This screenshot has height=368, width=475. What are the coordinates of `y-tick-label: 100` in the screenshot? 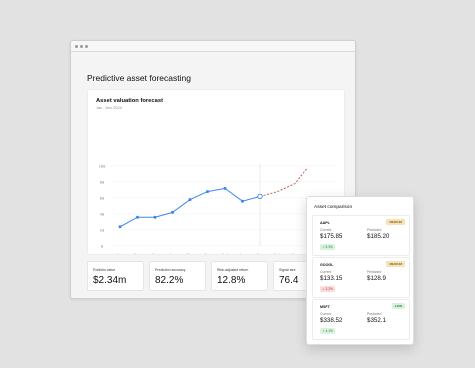 It's located at (103, 165).